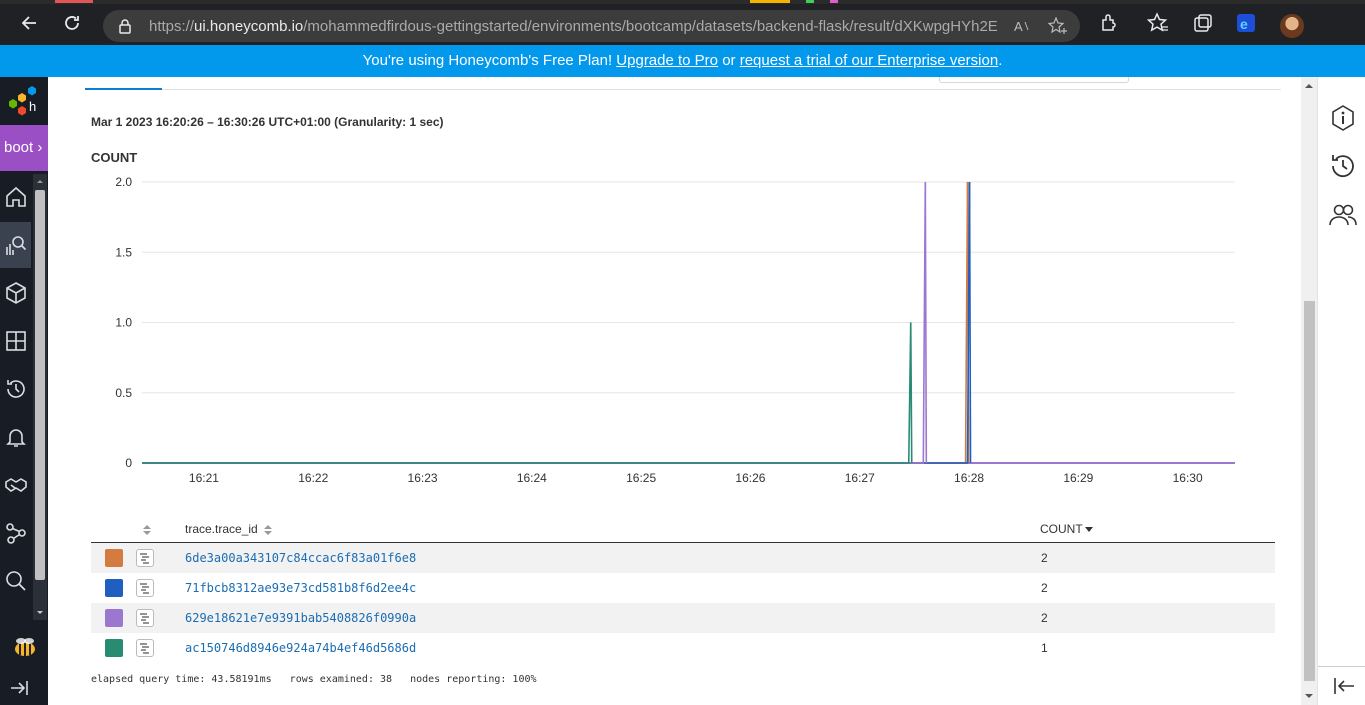 The width and height of the screenshot is (1365, 705). I want to click on count-column-header: COUNT, so click(1061, 529).